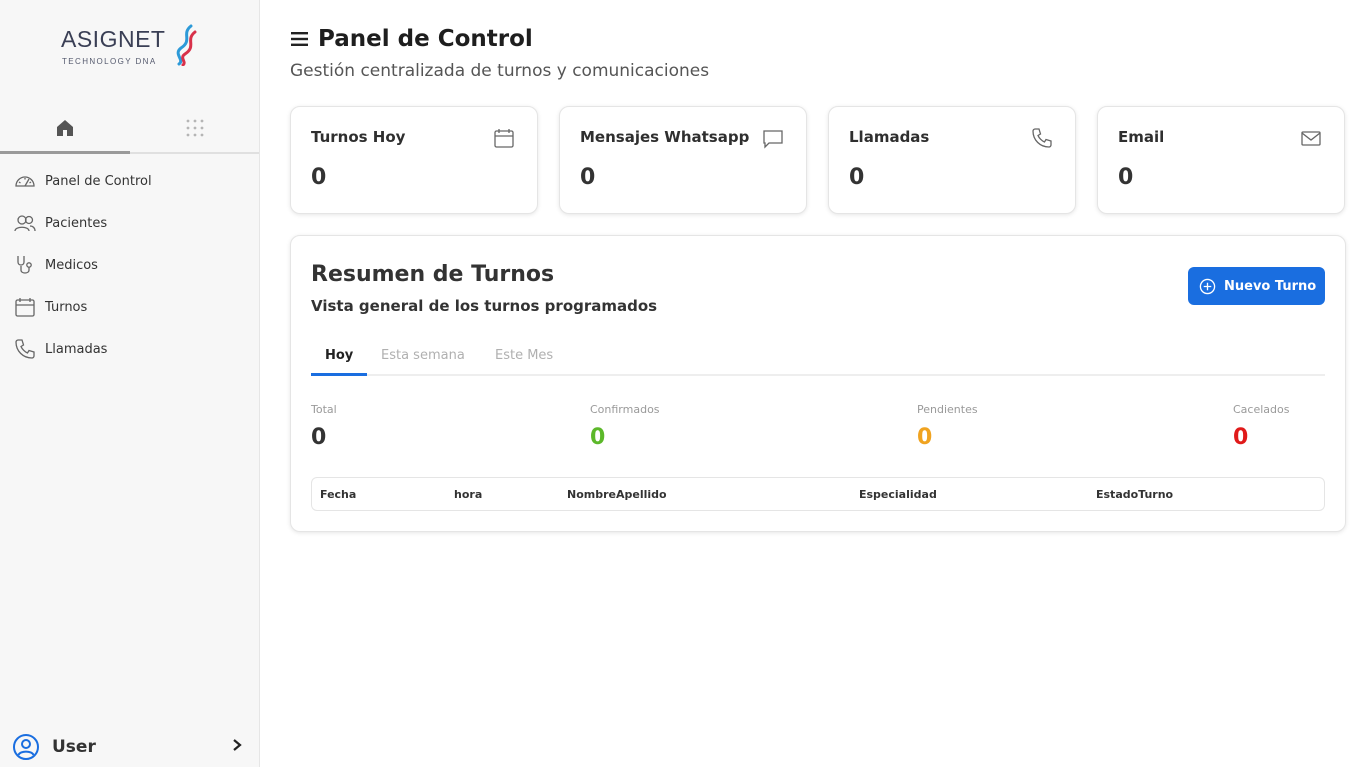 The image size is (1365, 767). What do you see at coordinates (26, 747) in the screenshot?
I see `user-circle-icon` at bounding box center [26, 747].